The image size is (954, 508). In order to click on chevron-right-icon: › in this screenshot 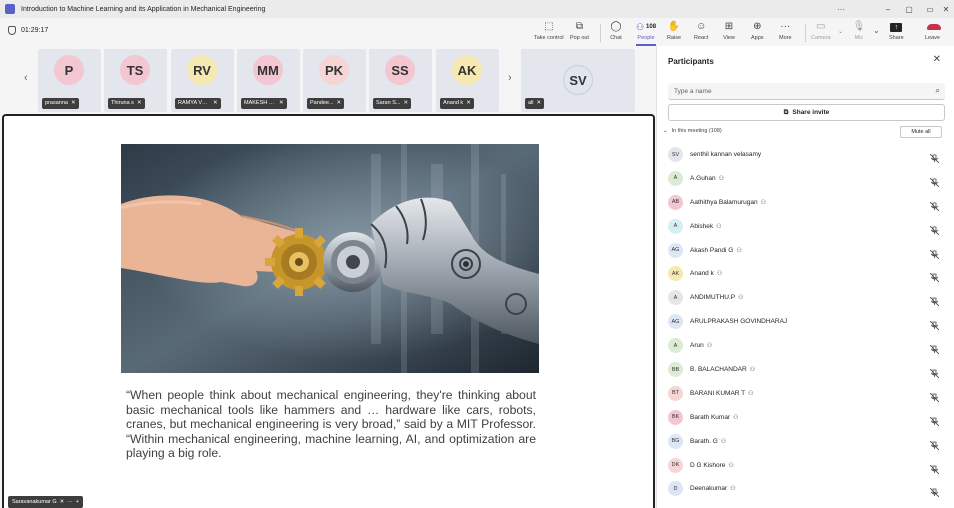, I will do `click(510, 78)`.